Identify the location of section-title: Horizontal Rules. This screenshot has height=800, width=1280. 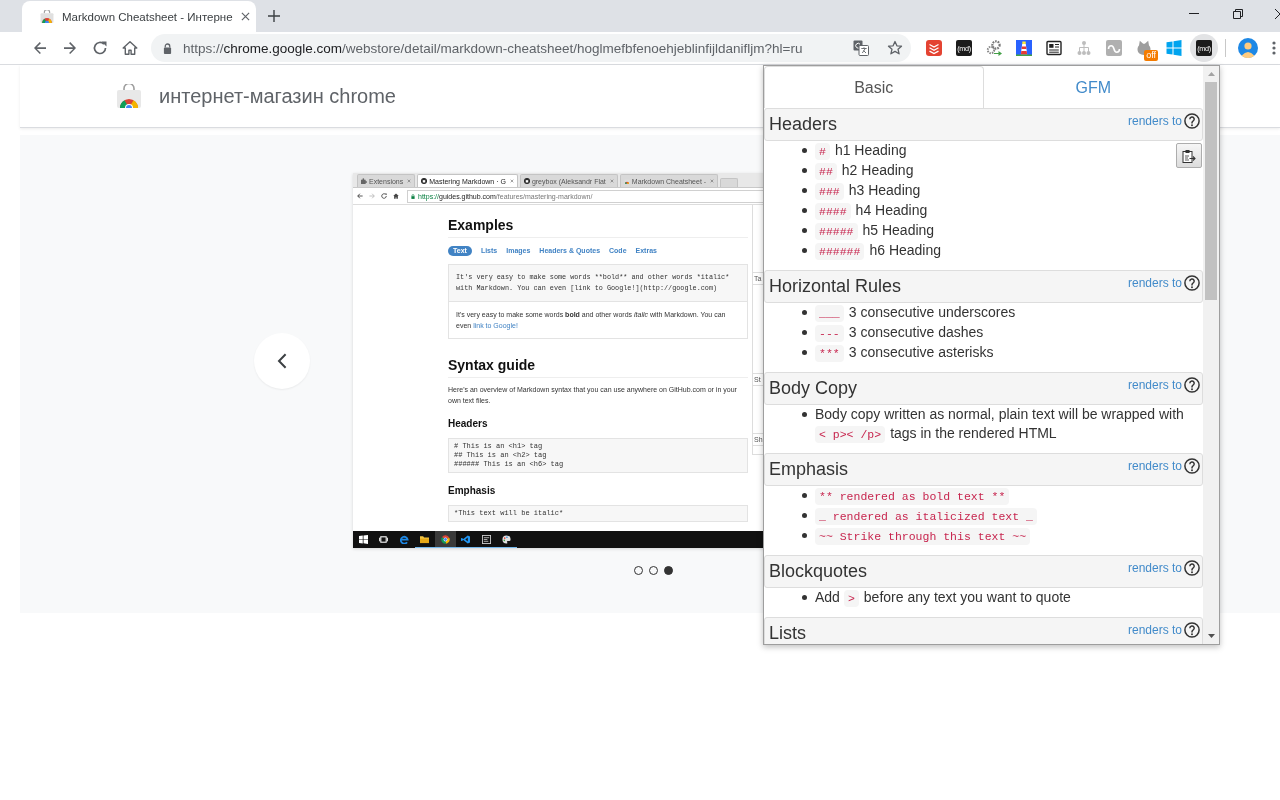
(835, 286).